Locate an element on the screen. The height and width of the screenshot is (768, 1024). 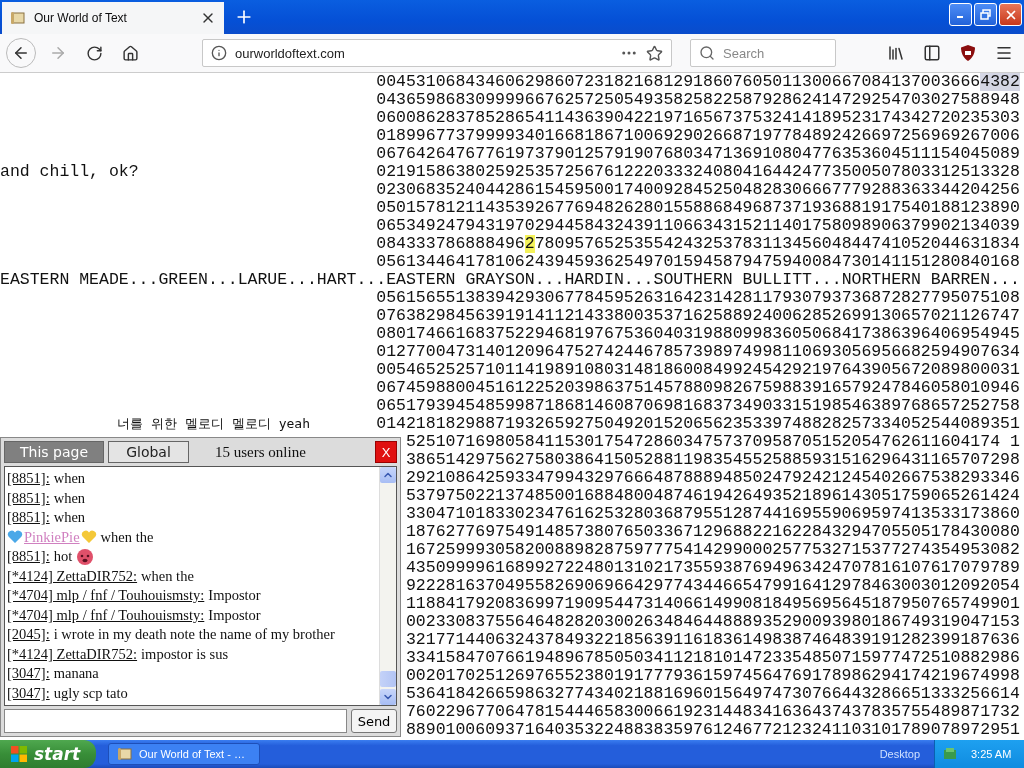
digit-line: 01421818298871932659275049201520656235339748828257334052544089351 is located at coordinates (698, 424).